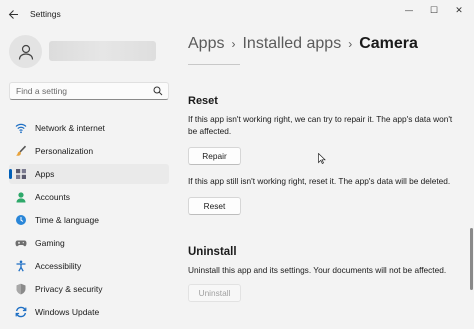  I want to click on uninstall-button: Uninstall, so click(214, 293).